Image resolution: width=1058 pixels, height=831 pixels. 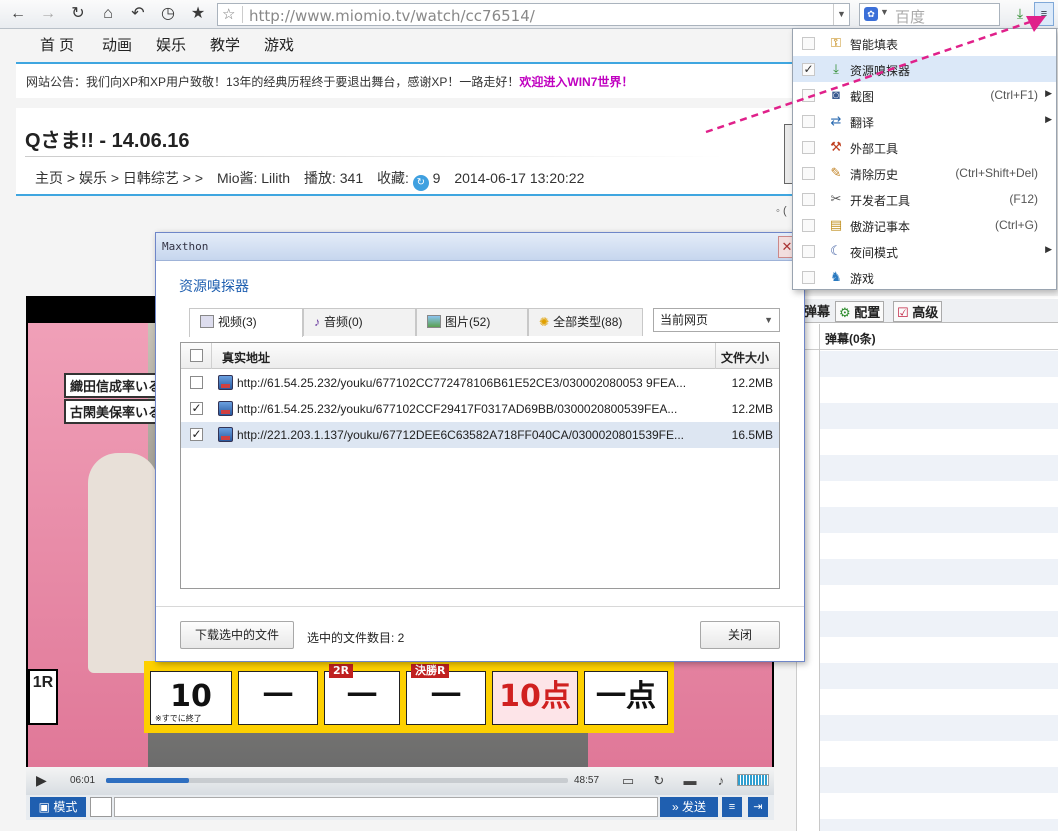 I want to click on row-checkbox, so click(x=196, y=382).